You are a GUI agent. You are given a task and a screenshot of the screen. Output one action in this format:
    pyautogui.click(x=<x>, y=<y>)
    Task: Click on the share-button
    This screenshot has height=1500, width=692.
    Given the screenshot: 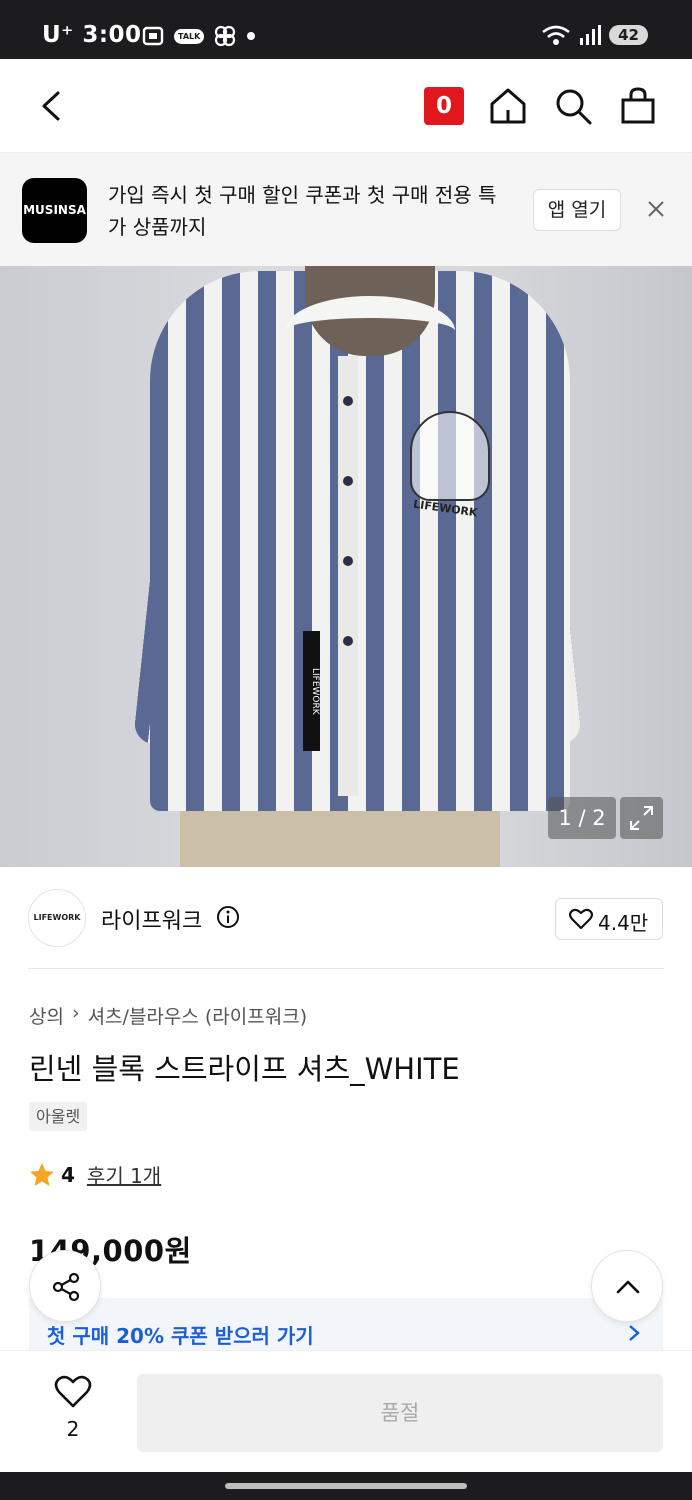 What is the action you would take?
    pyautogui.click(x=65, y=1286)
    